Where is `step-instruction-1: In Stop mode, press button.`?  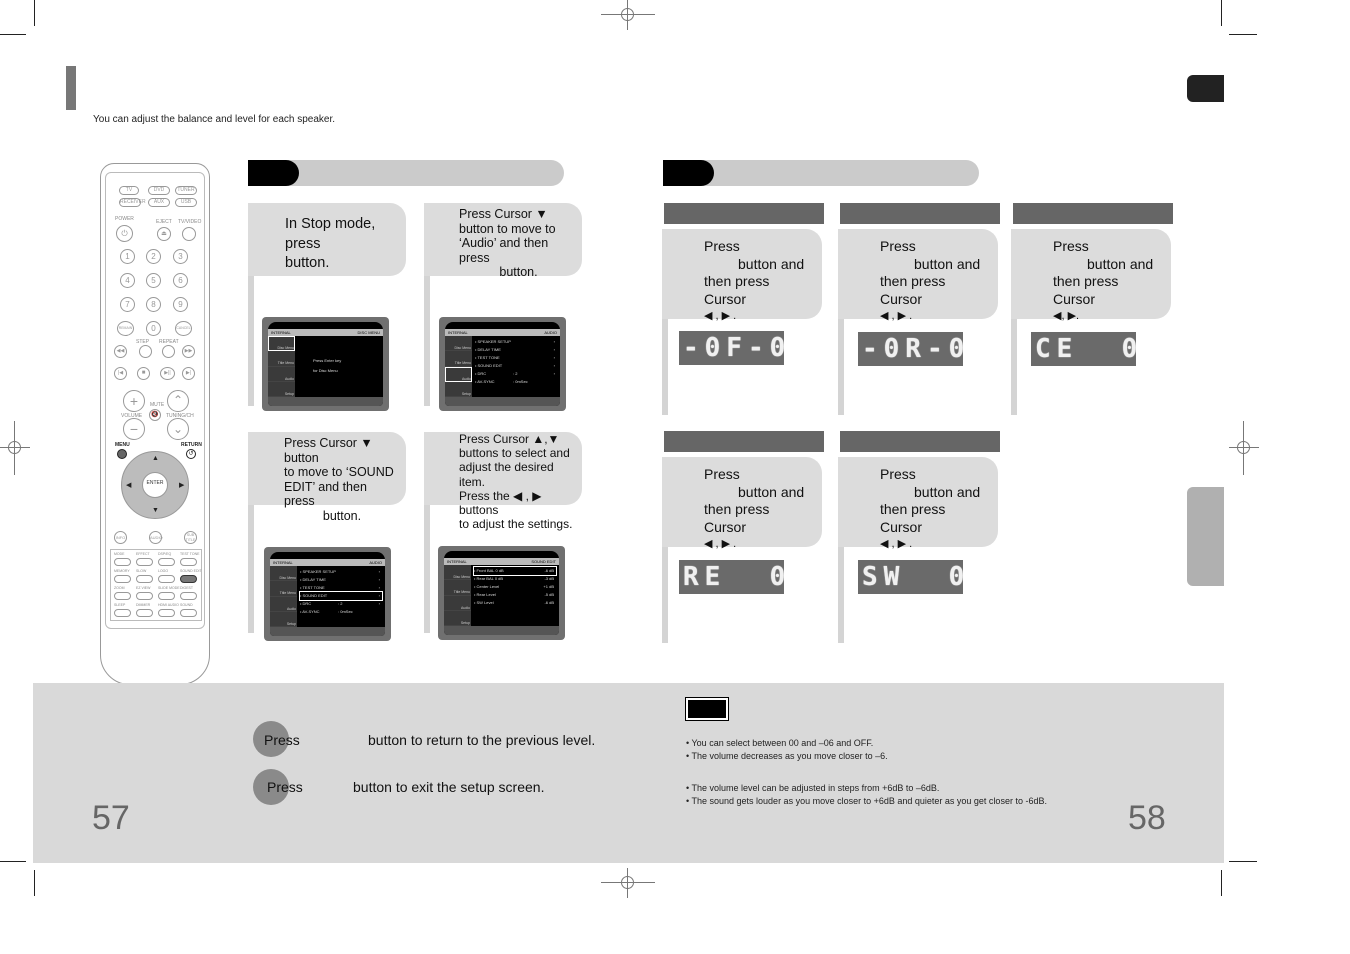 step-instruction-1: In Stop mode, press button. is located at coordinates (327, 239).